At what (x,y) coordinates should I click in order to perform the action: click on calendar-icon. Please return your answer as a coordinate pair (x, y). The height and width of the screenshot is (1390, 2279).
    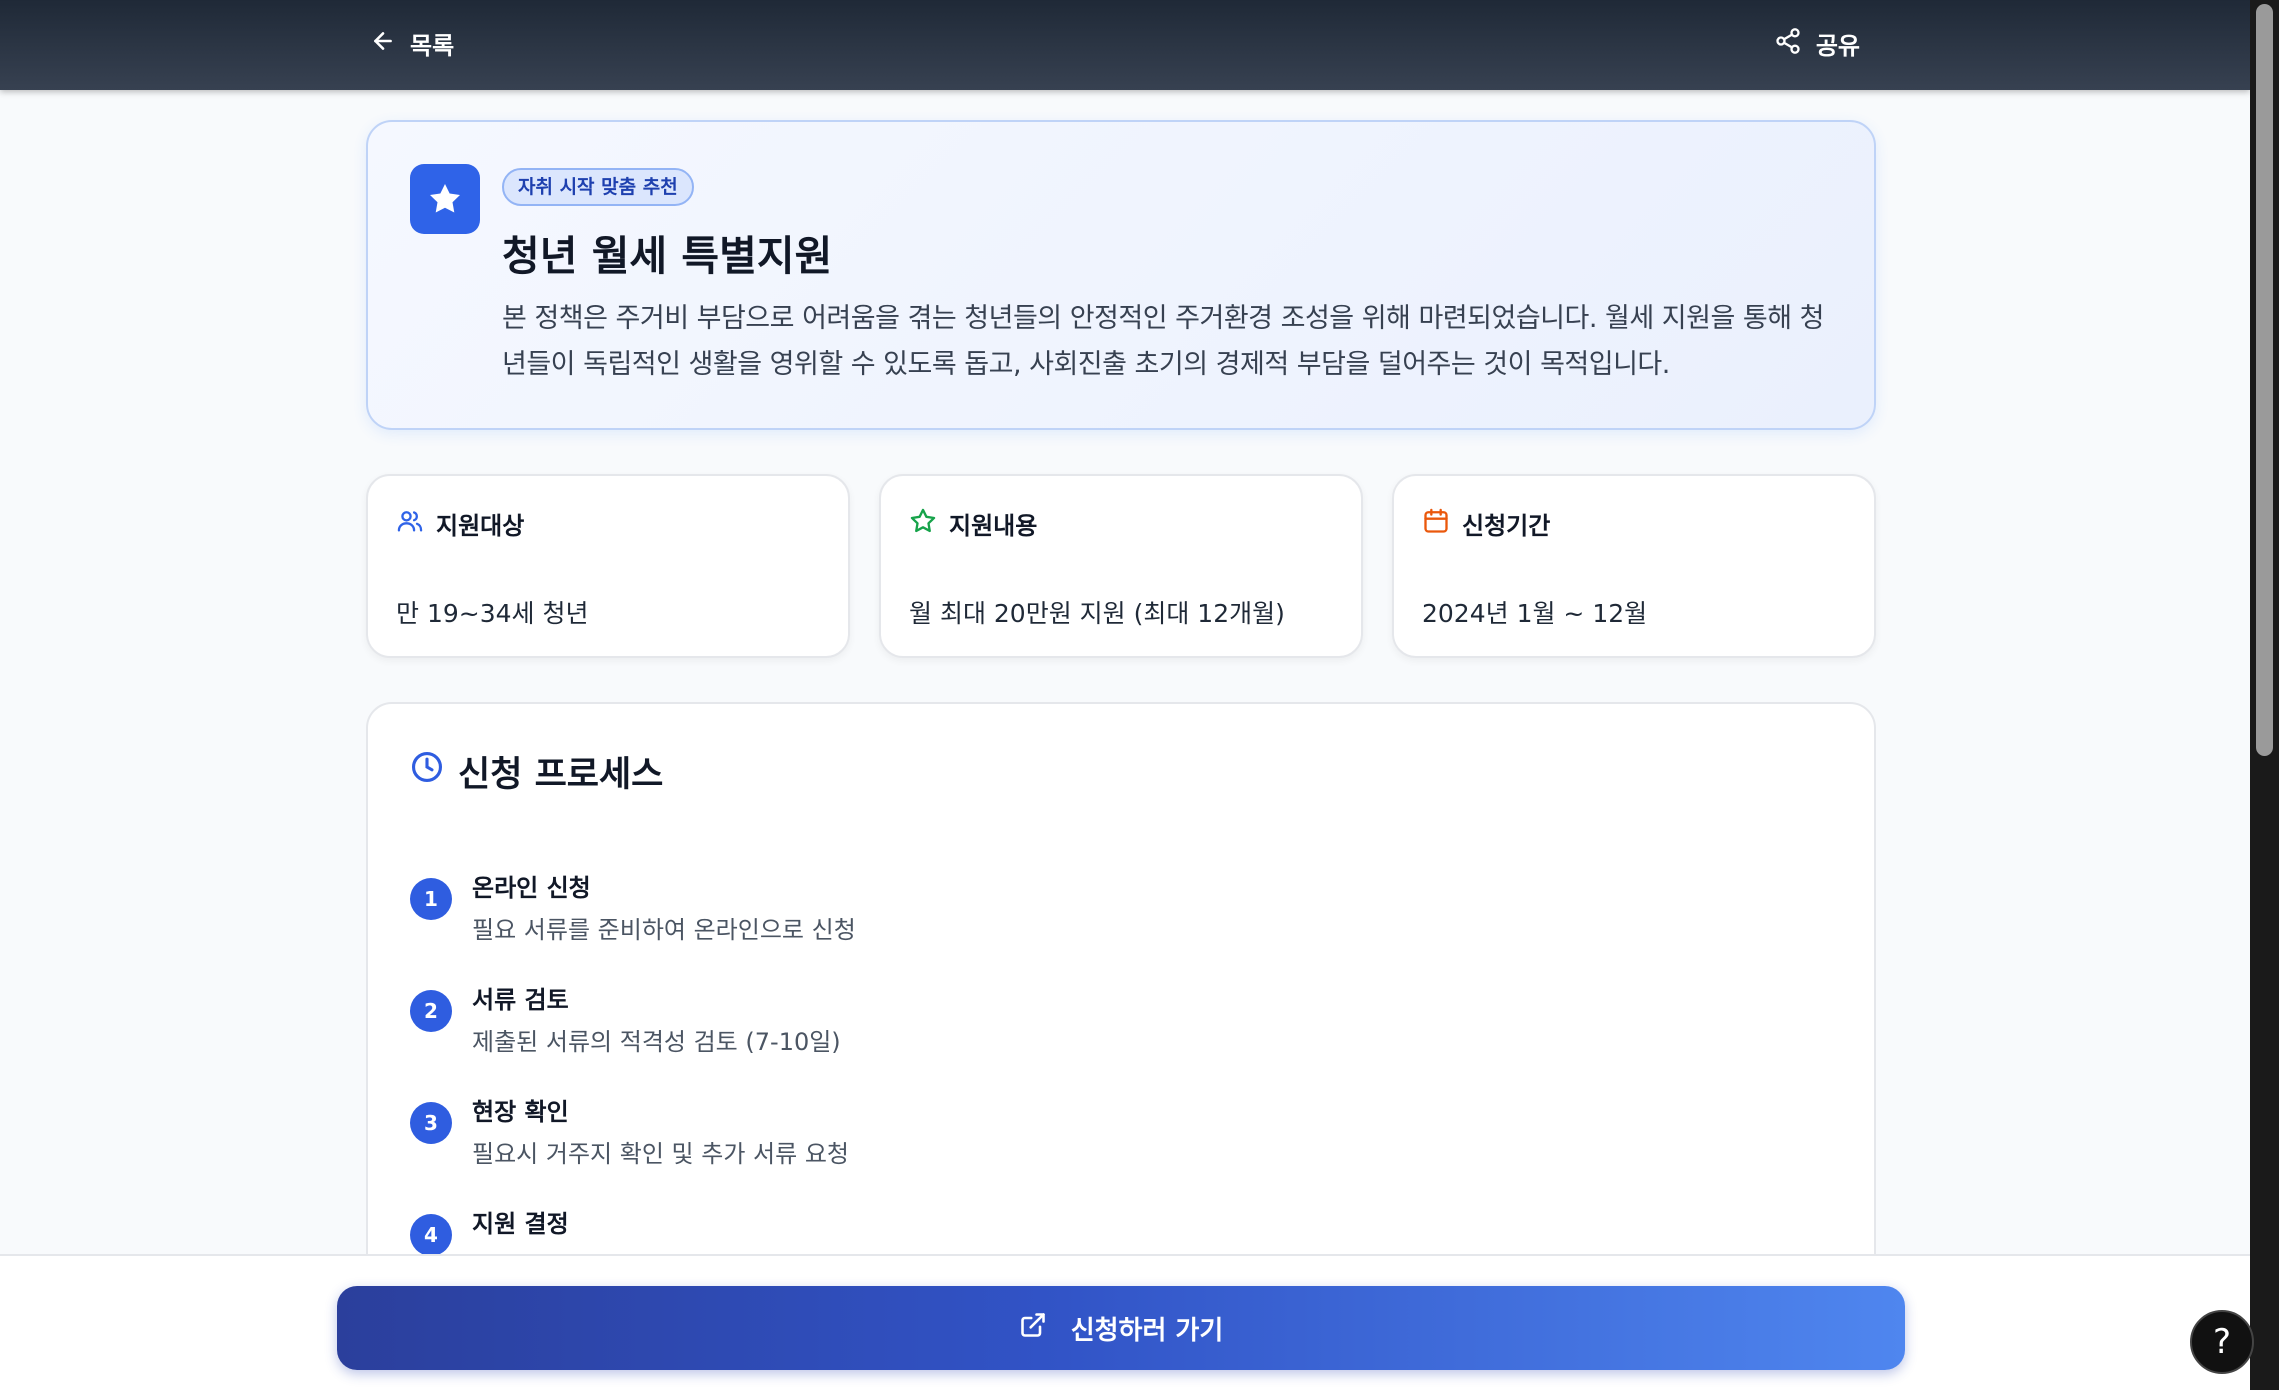
    Looking at the image, I should click on (1436, 524).